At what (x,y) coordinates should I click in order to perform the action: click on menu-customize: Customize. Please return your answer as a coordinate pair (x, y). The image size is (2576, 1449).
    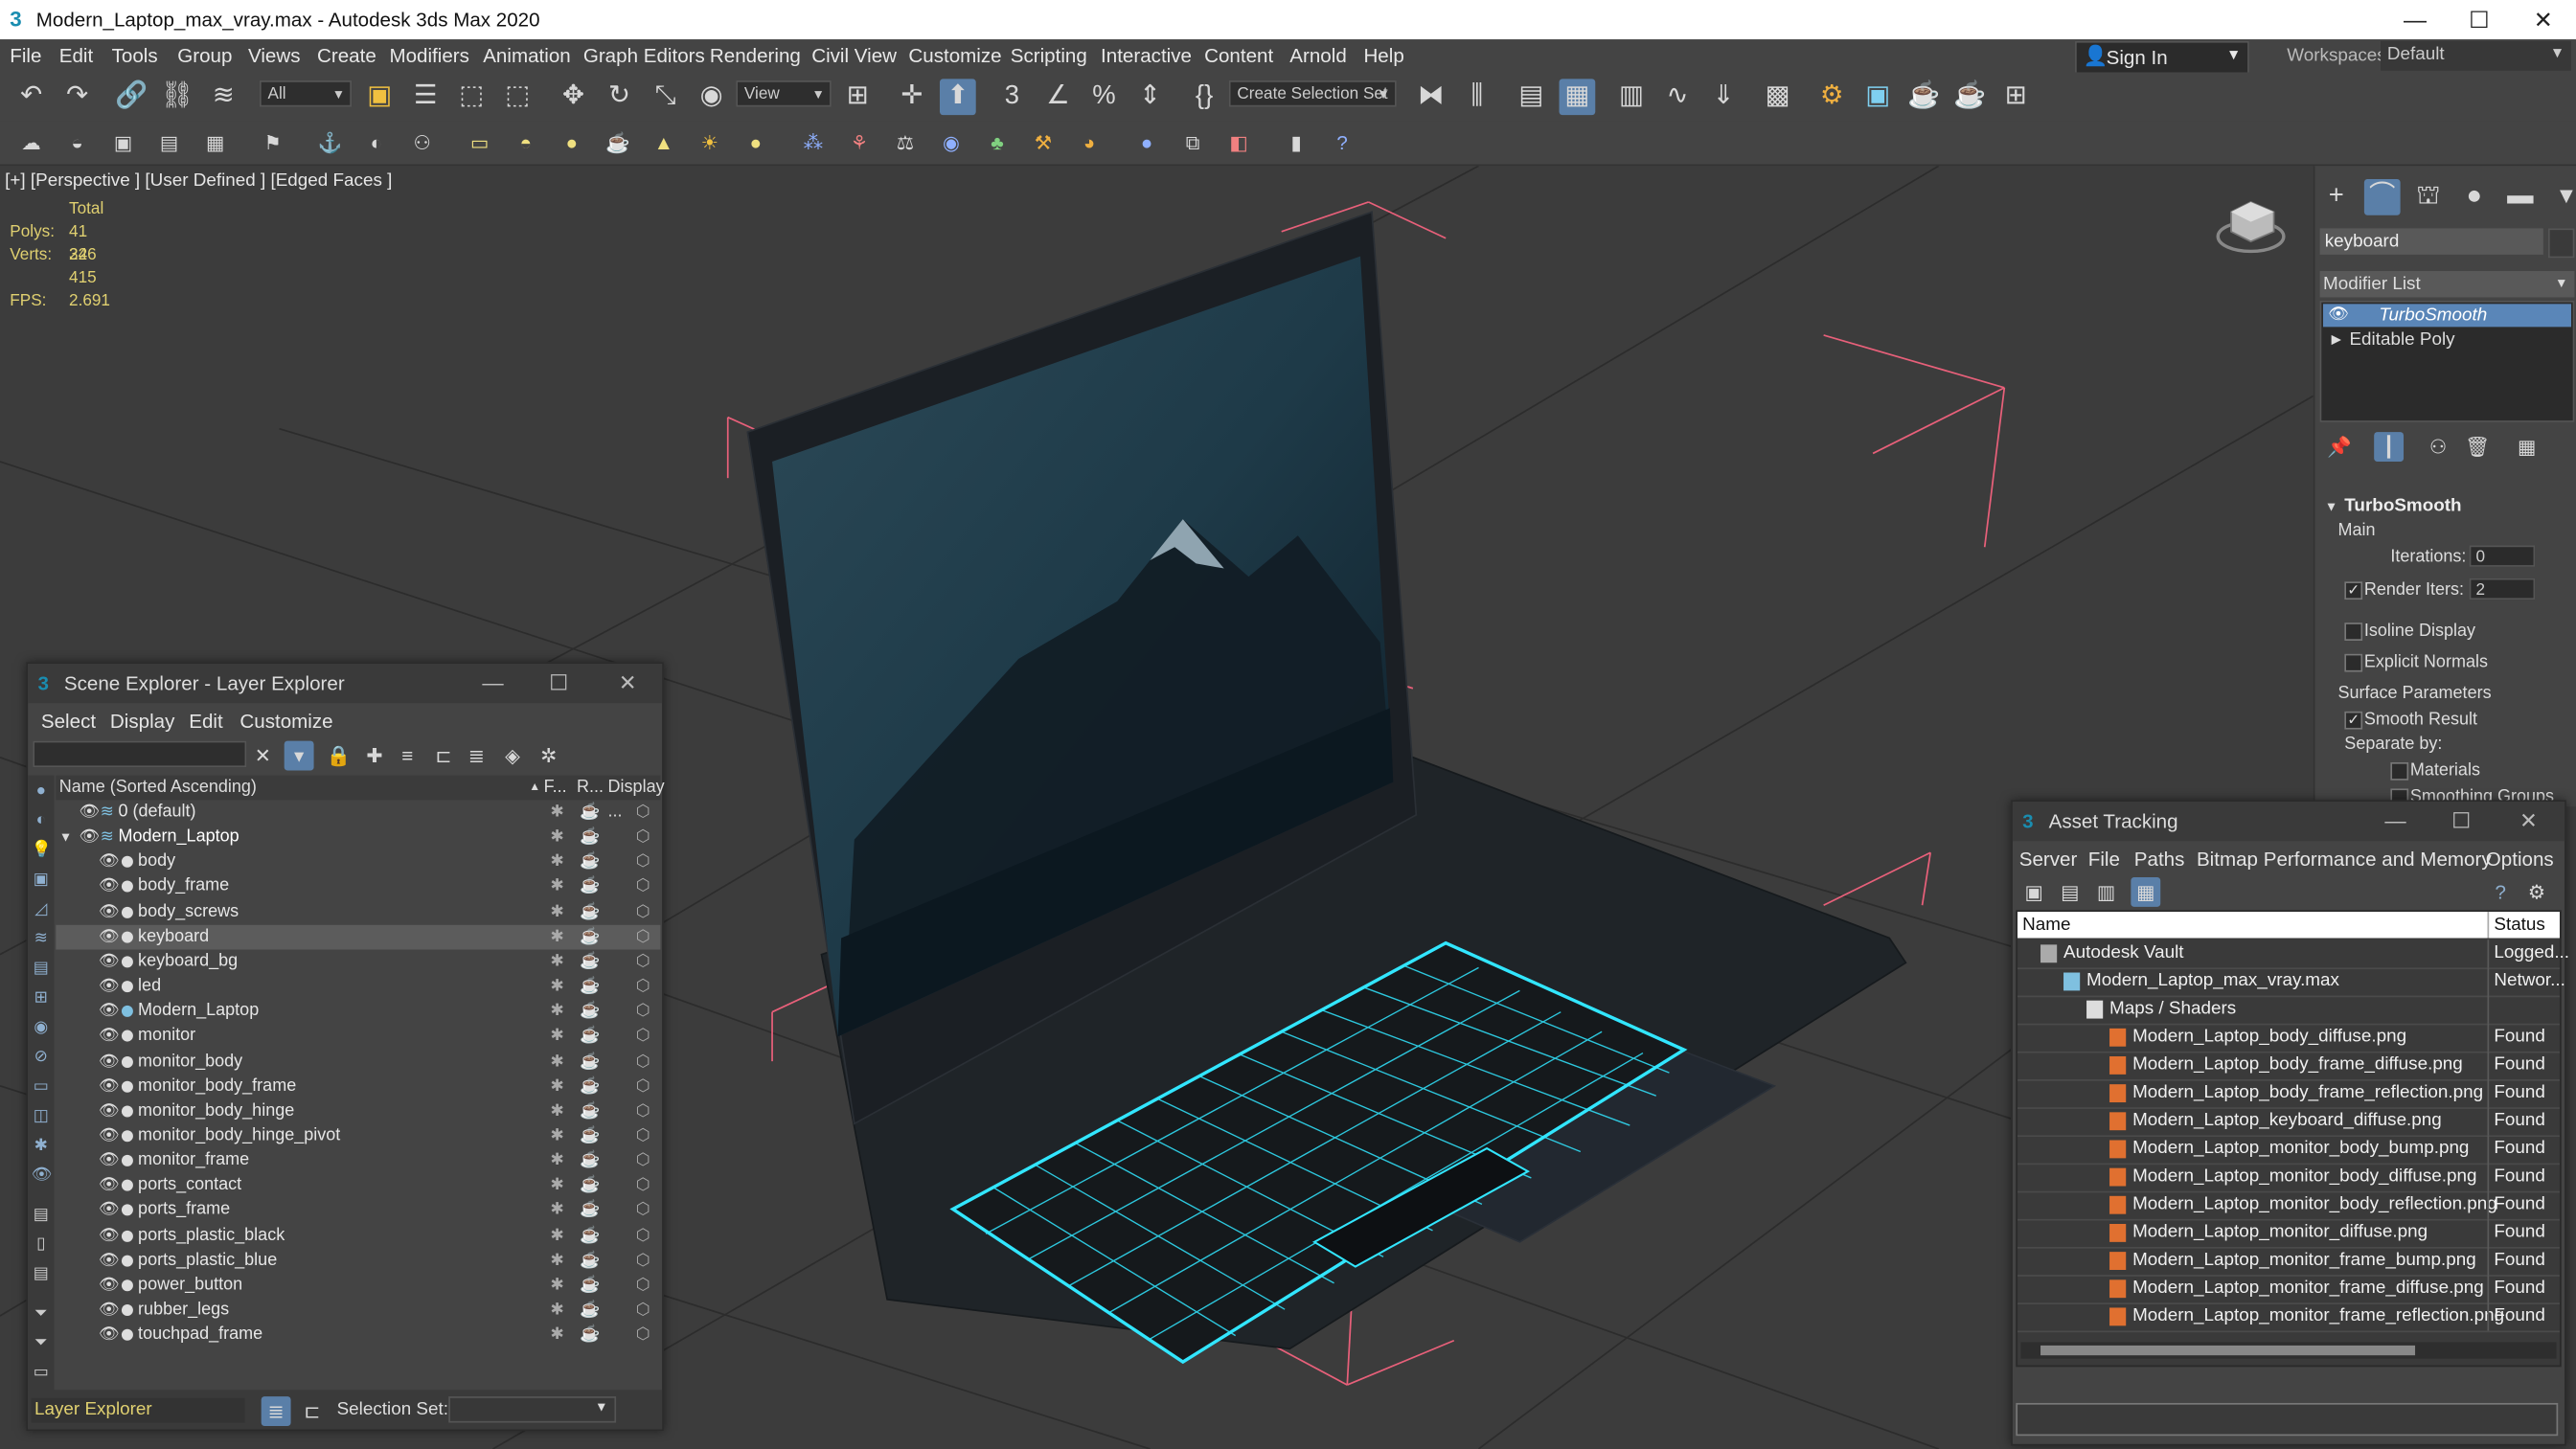
    Looking at the image, I should click on (954, 55).